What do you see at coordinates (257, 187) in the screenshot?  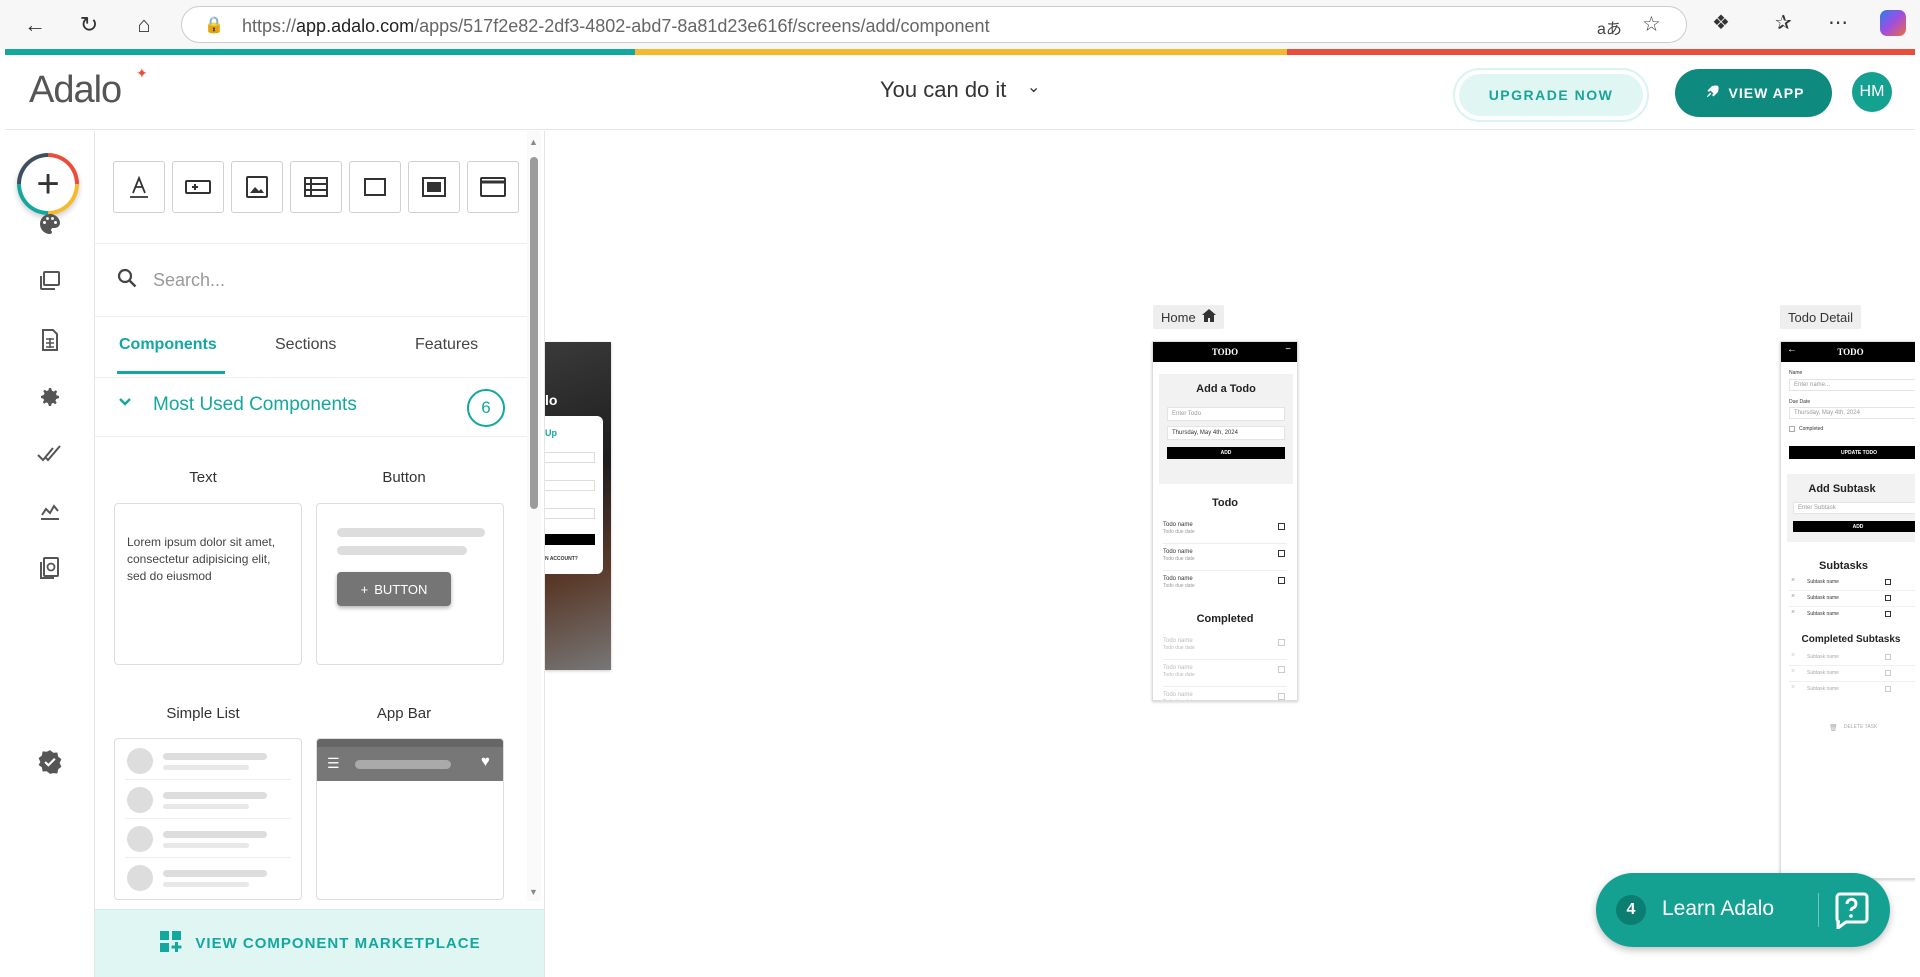 I see `image-tool-icon` at bounding box center [257, 187].